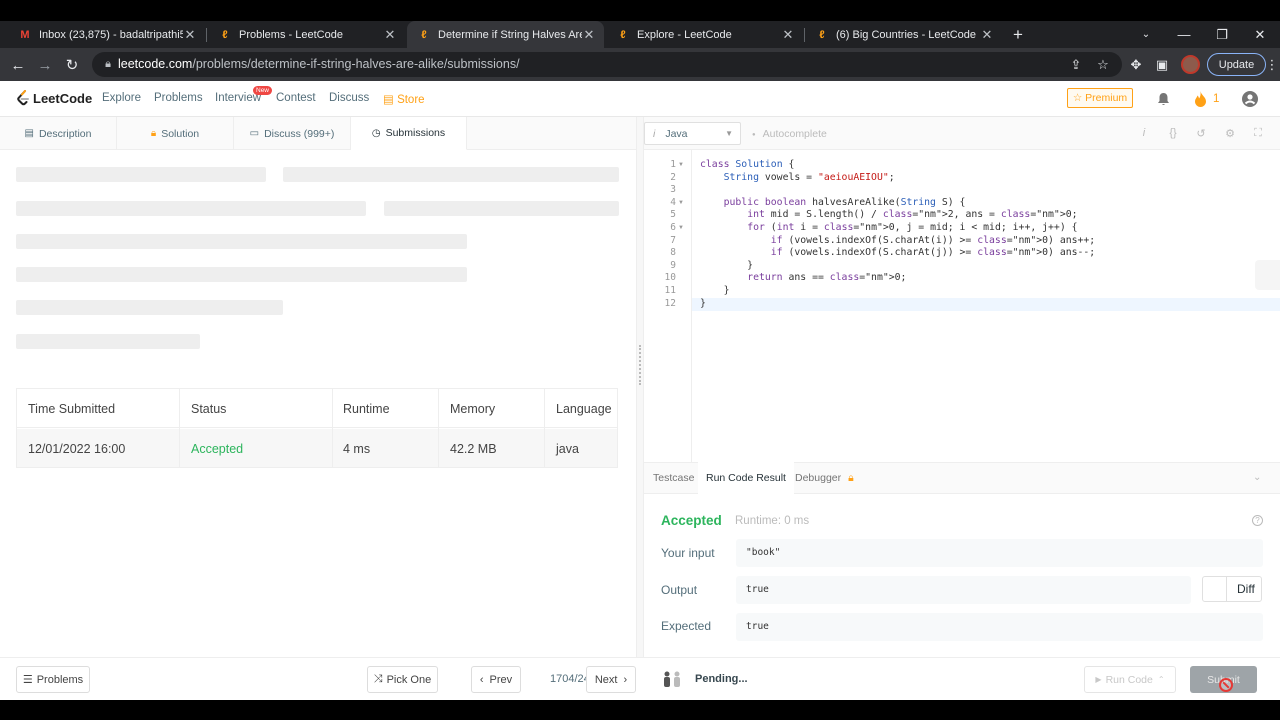 The width and height of the screenshot is (1280, 720). Describe the element at coordinates (472, 409) in the screenshot. I see `header-memory: Memory` at that location.